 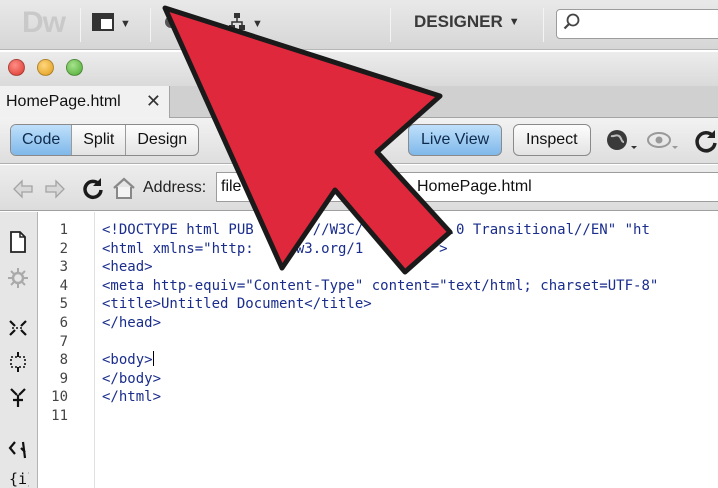 What do you see at coordinates (99, 140) in the screenshot?
I see `split-view-button: Split` at bounding box center [99, 140].